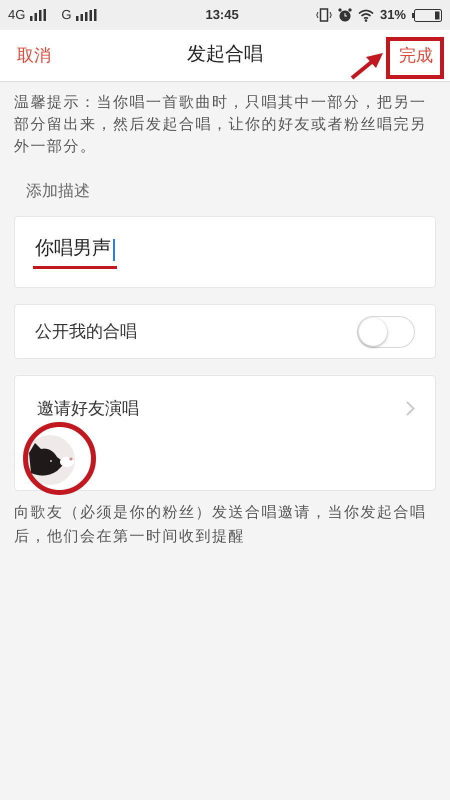 The width and height of the screenshot is (450, 800). I want to click on invite-note: 向歌友（必须是你的粉丝）发送合唱邀请，当你发起合唱后，他们会在第一时间收到提醒, so click(220, 525).